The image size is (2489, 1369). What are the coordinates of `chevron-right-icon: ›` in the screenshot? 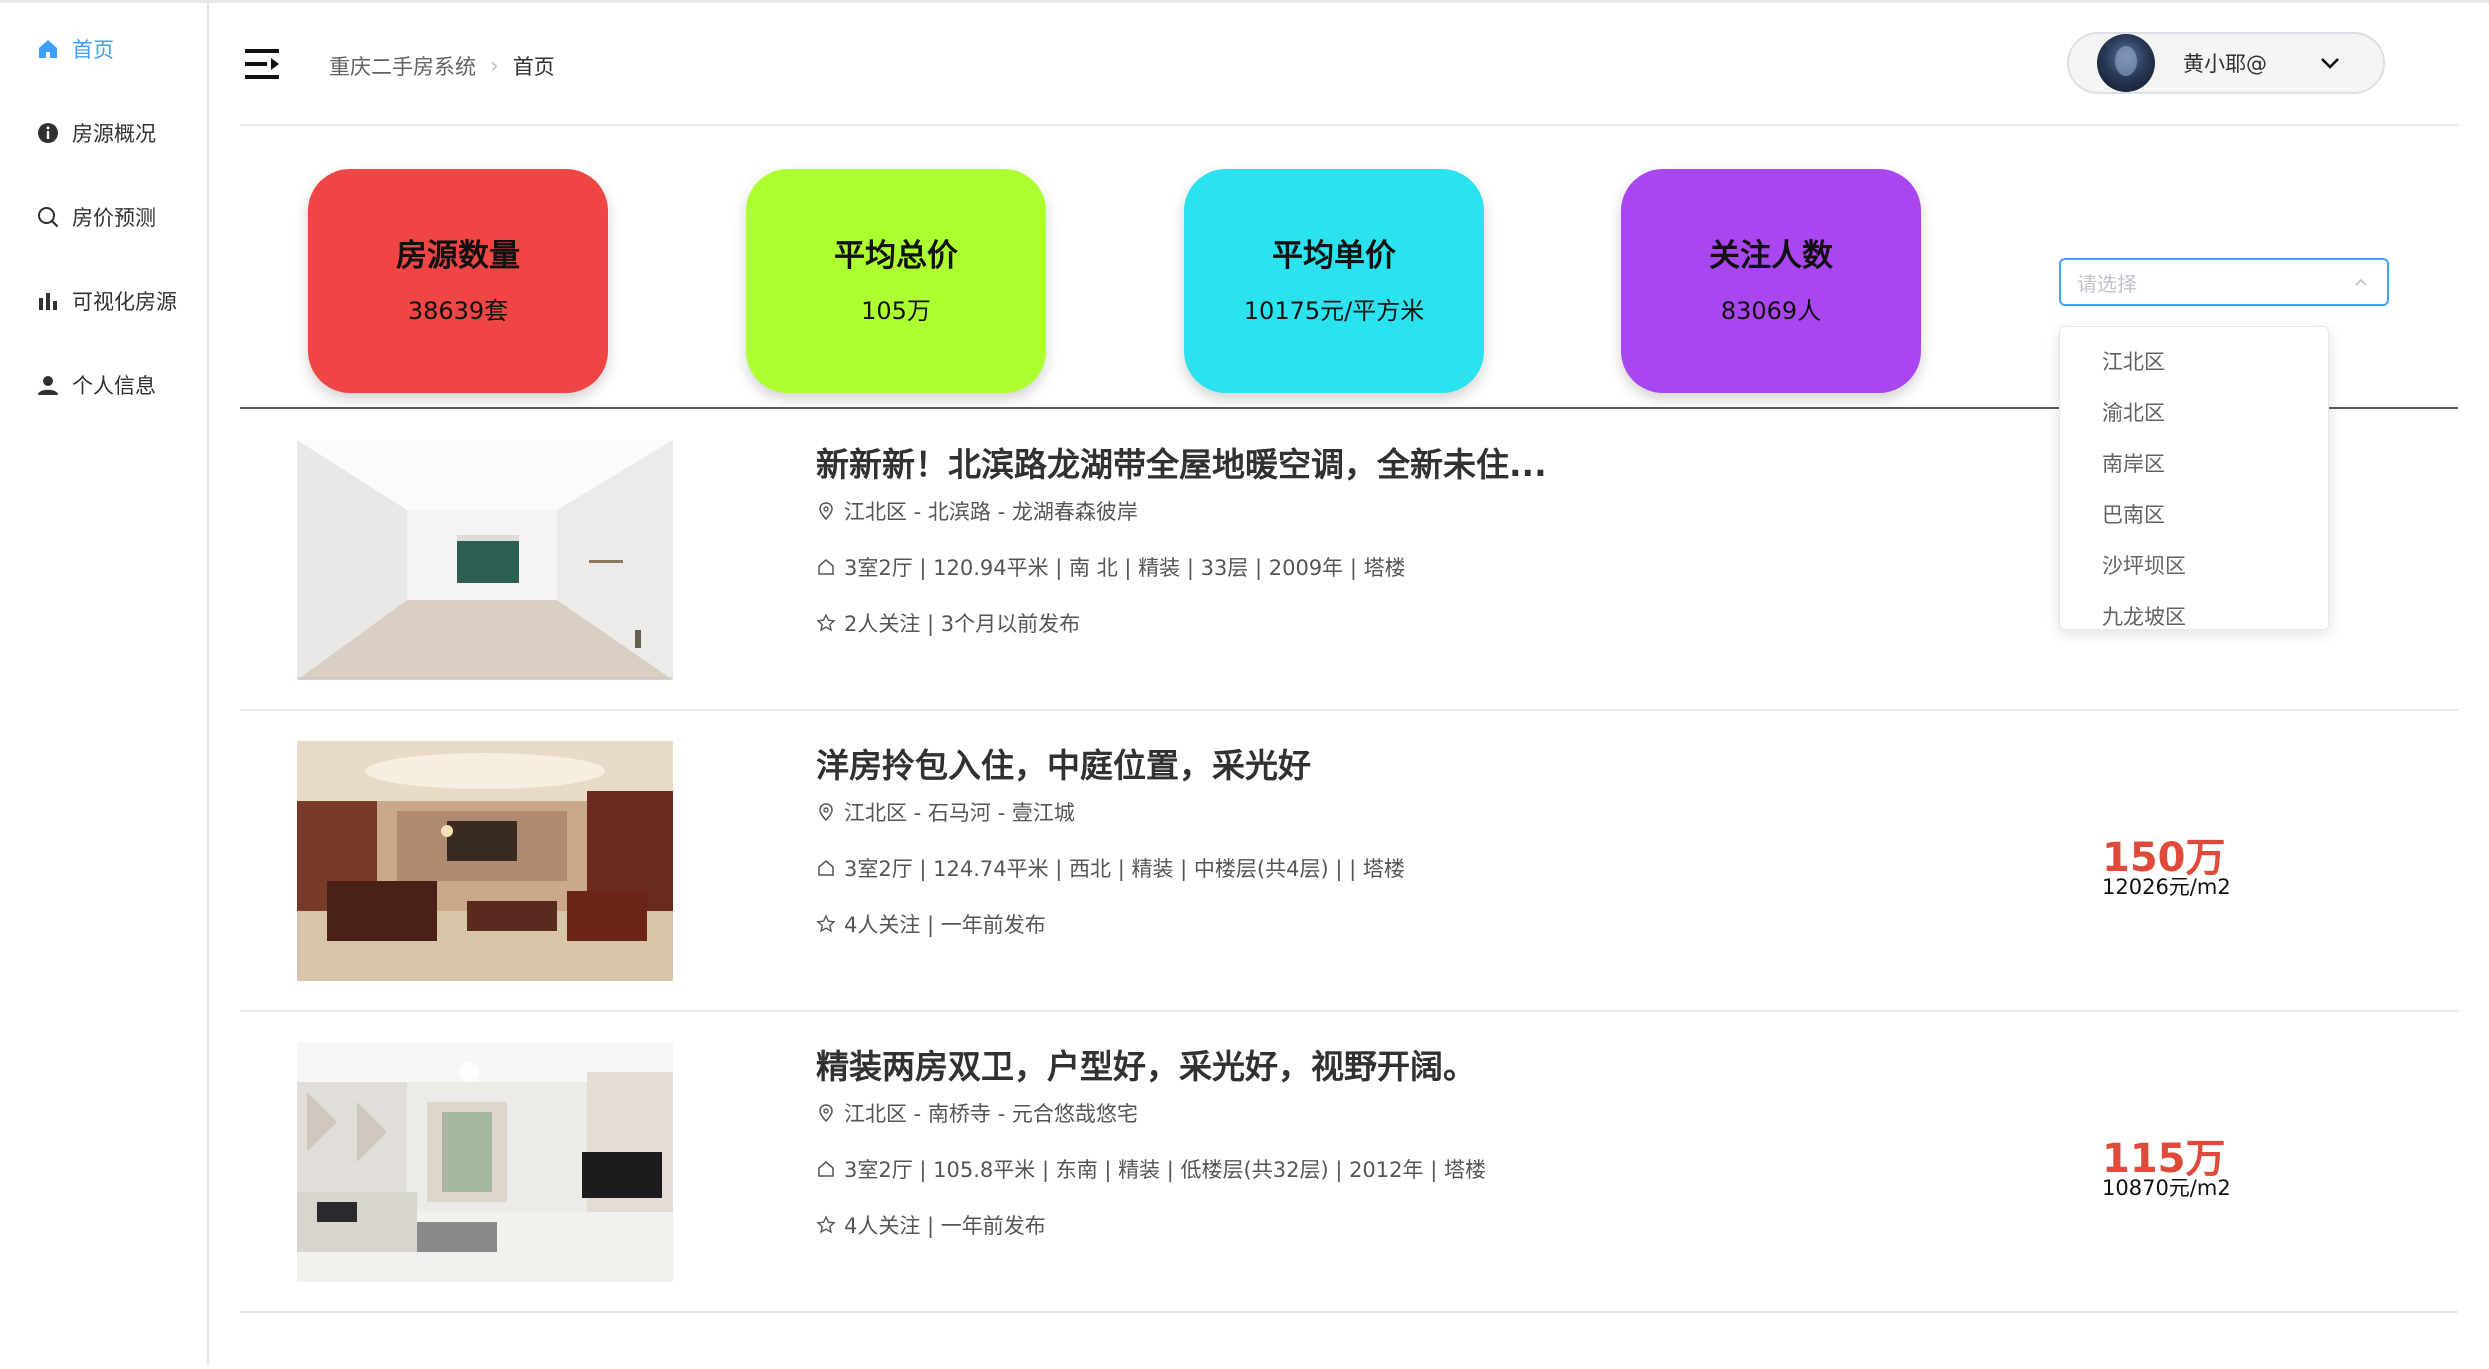 It's located at (494, 66).